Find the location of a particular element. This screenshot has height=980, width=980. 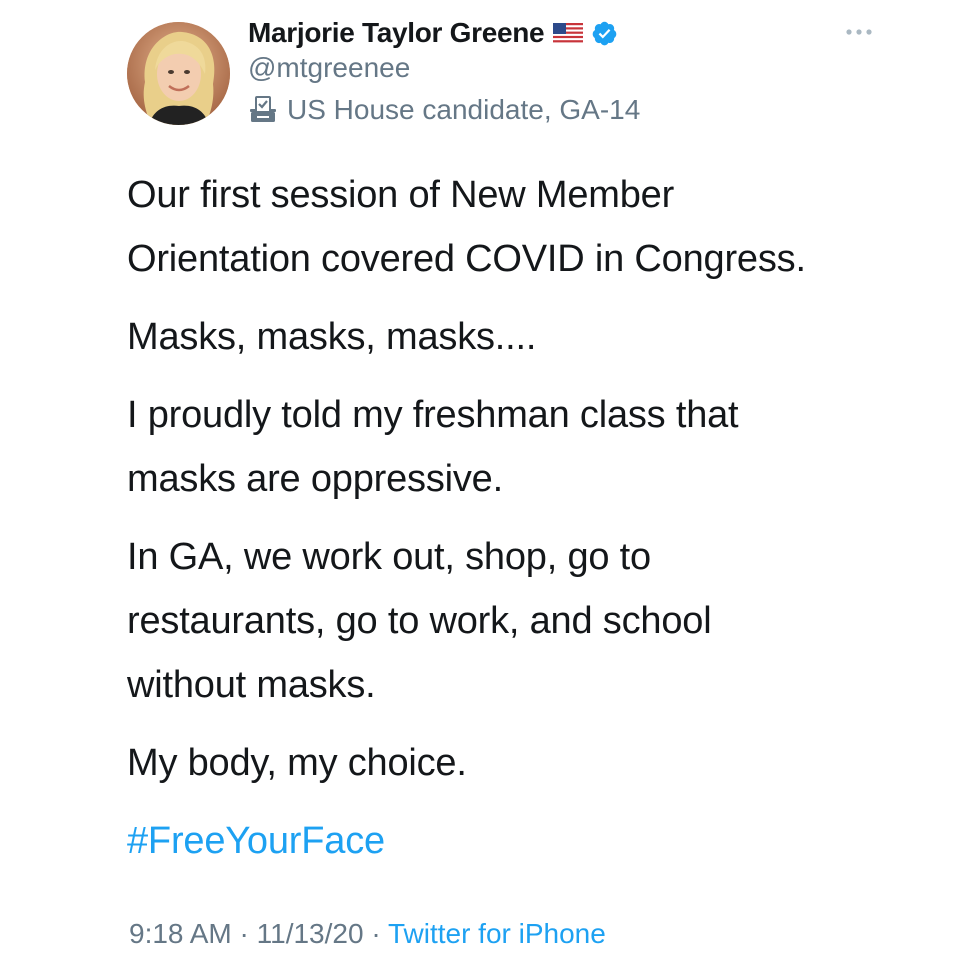

tweet-text-line: I proudly told my freshman class that is located at coordinates (433, 415).